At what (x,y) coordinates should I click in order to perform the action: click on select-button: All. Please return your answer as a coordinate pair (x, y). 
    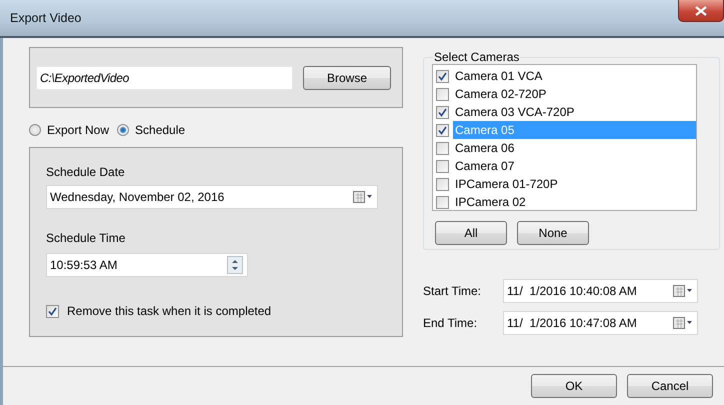
    Looking at the image, I should click on (471, 233).